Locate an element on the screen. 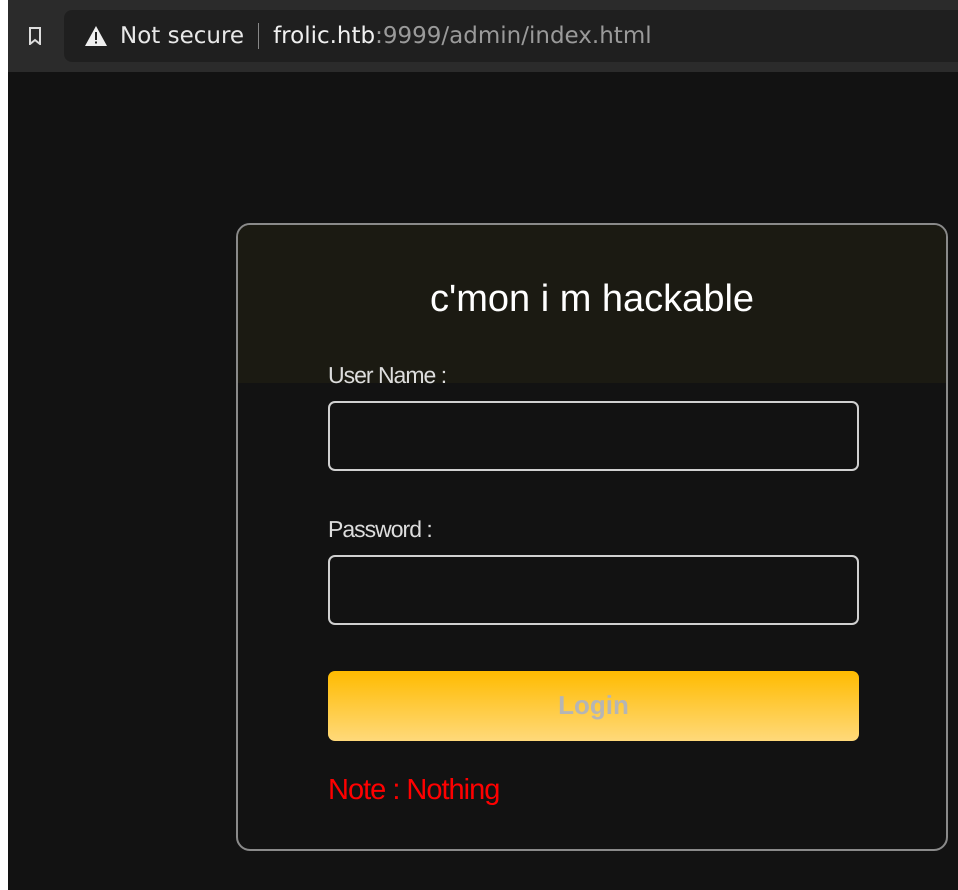  note-text: Note : Nothing is located at coordinates (414, 790).